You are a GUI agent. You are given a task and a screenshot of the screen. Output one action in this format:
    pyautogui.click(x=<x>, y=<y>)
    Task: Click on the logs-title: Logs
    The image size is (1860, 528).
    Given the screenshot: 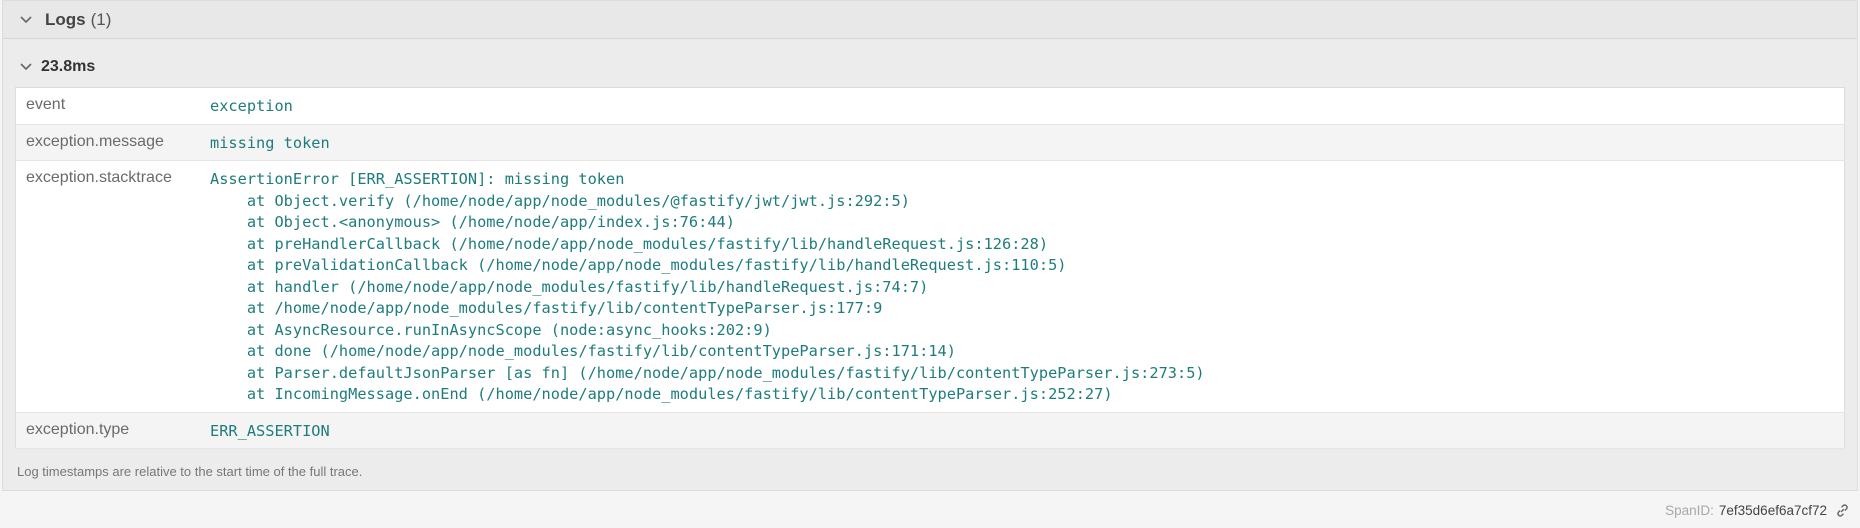 What is the action you would take?
    pyautogui.click(x=65, y=19)
    